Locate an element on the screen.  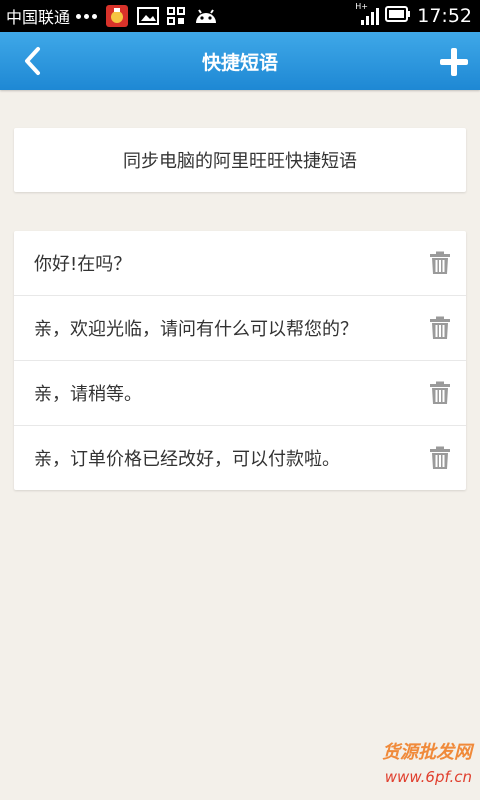
android-icon is located at coordinates (206, 16).